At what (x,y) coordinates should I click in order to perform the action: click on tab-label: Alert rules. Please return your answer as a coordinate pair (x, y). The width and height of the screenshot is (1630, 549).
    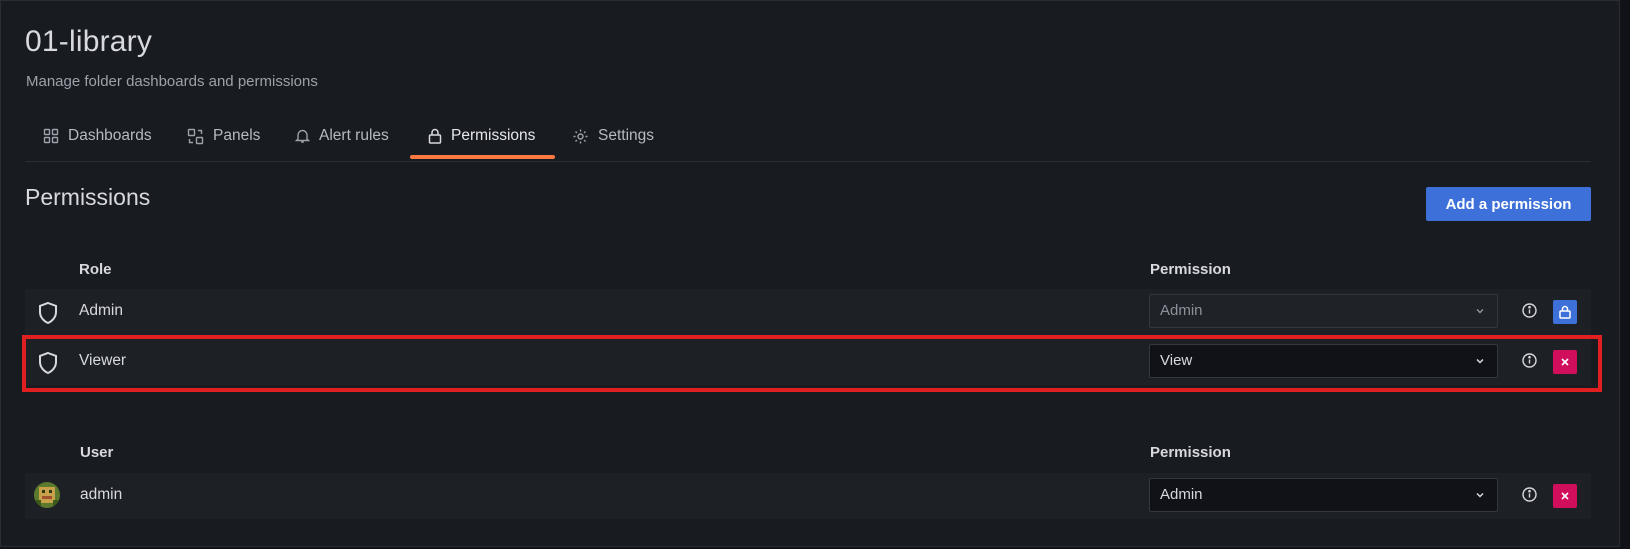
    Looking at the image, I should click on (354, 135).